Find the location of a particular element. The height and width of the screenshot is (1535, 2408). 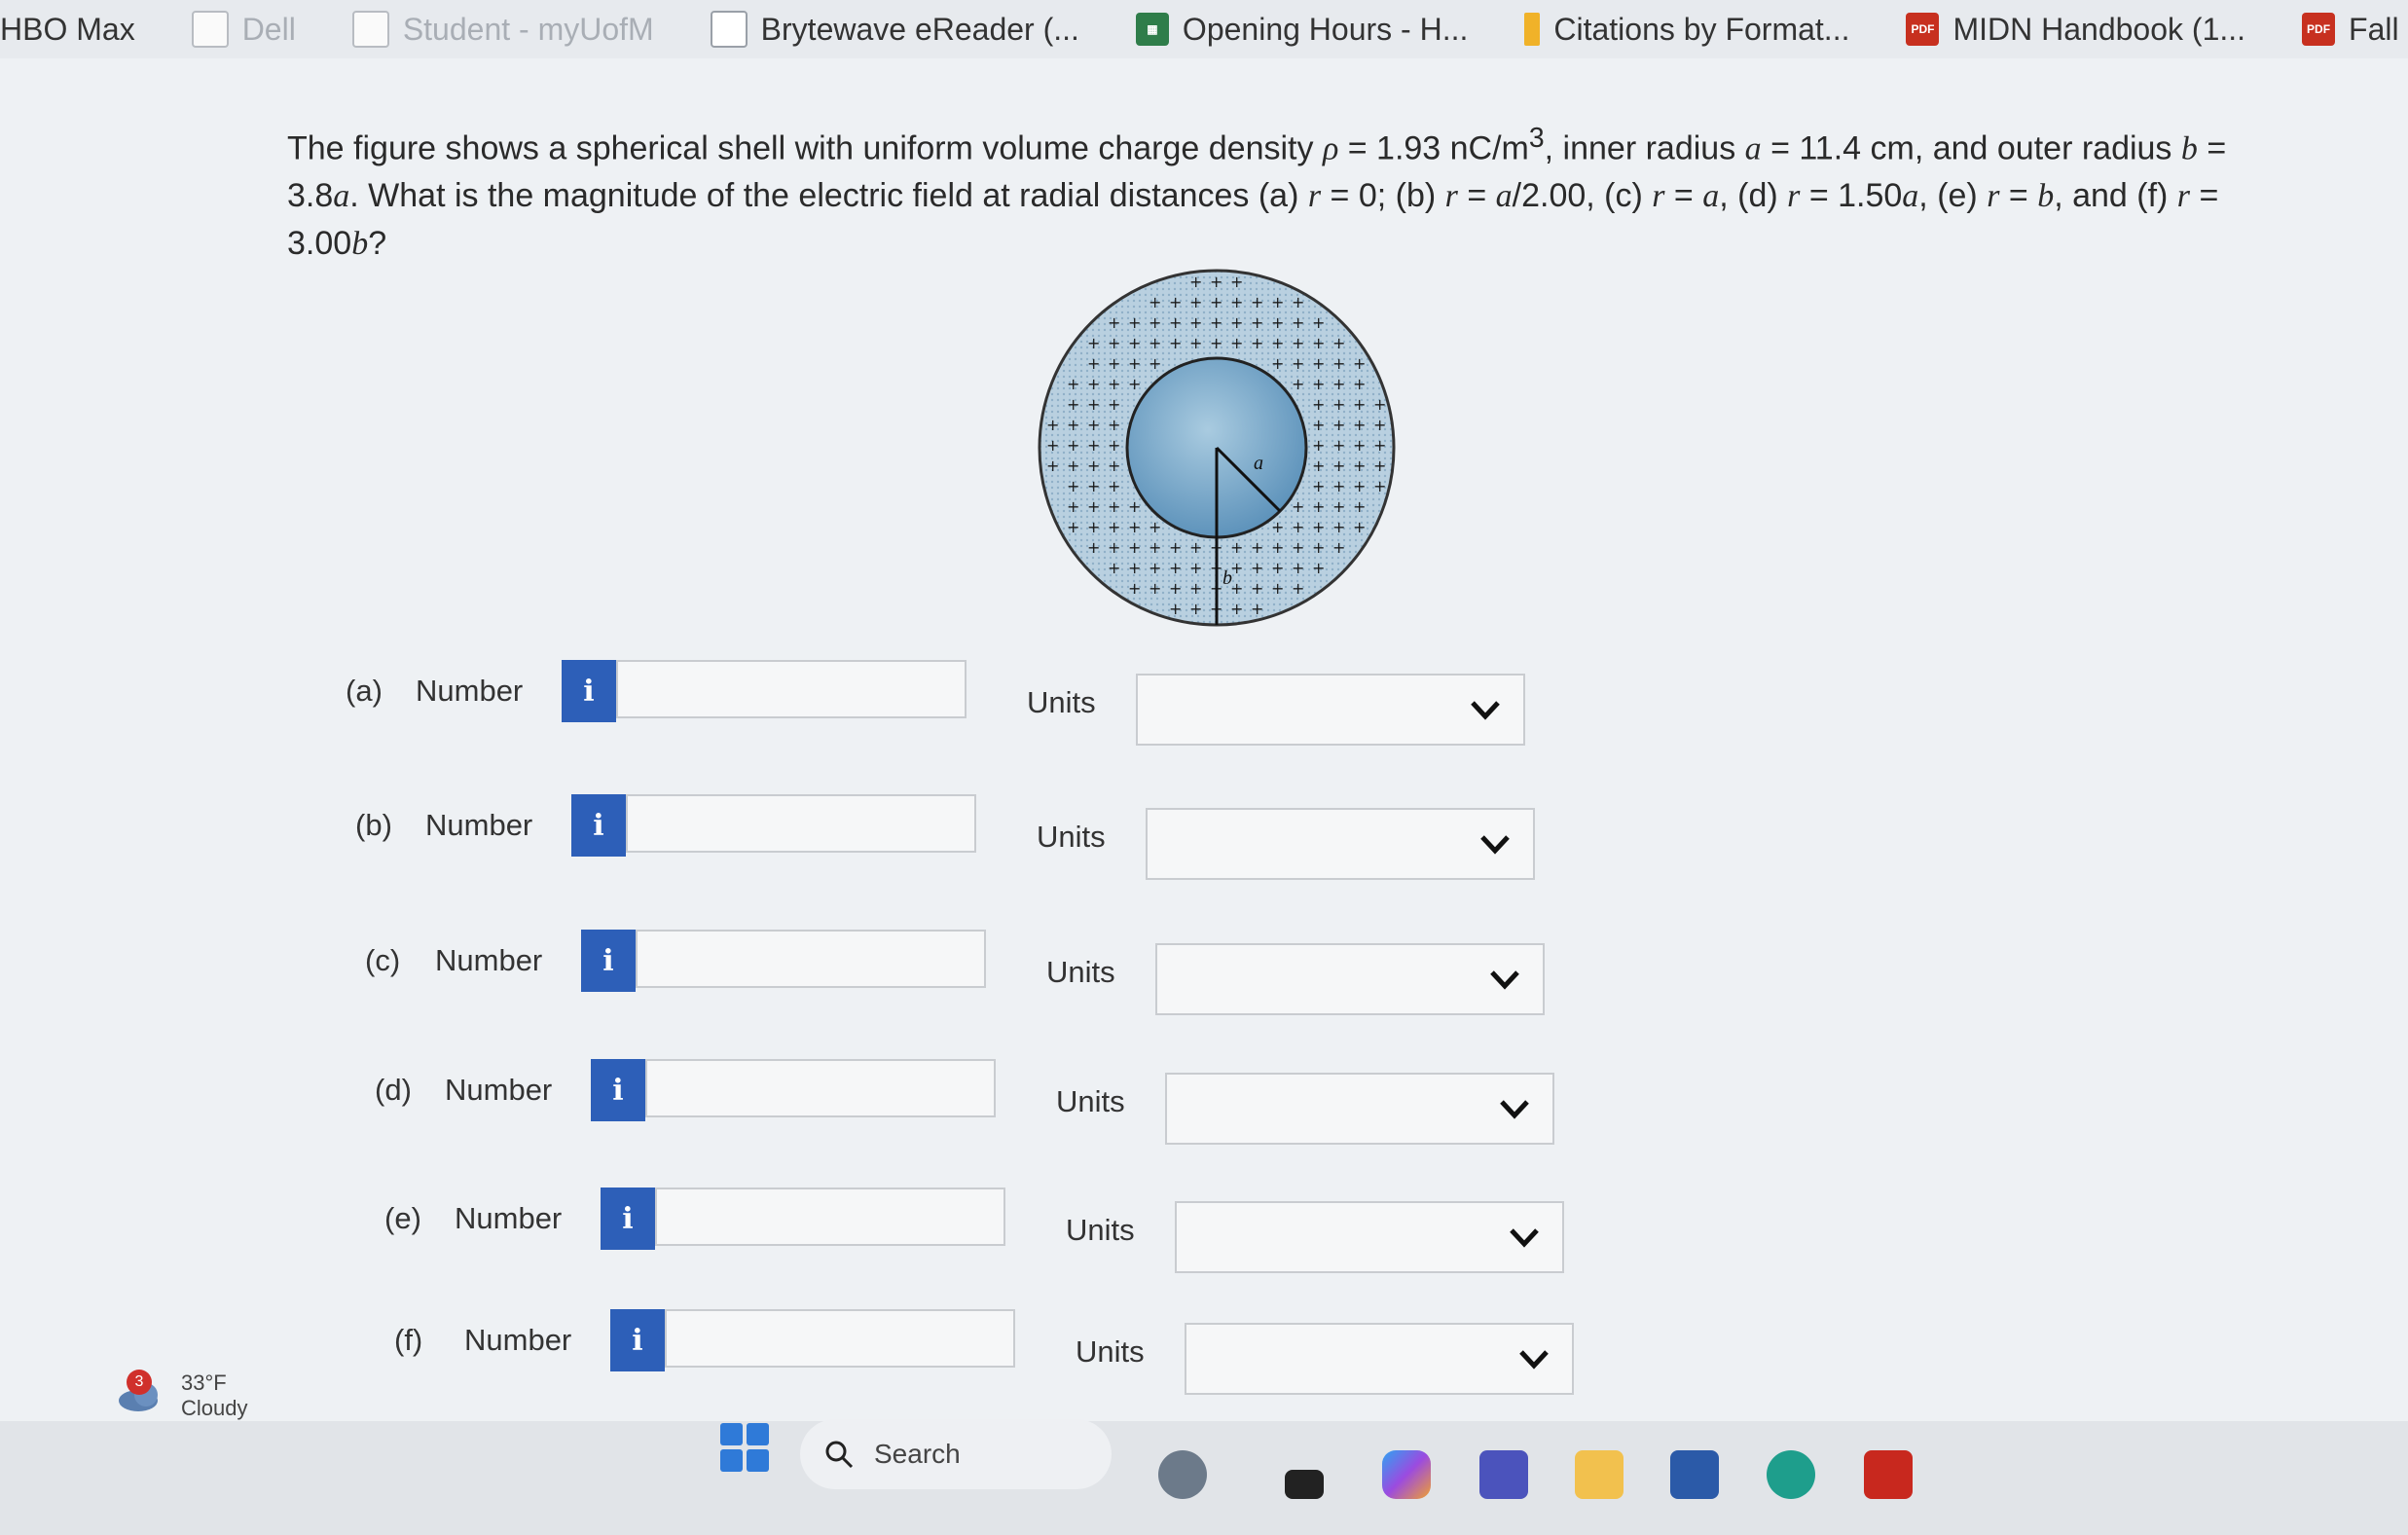

info-icon: i is located at coordinates (618, 1090).